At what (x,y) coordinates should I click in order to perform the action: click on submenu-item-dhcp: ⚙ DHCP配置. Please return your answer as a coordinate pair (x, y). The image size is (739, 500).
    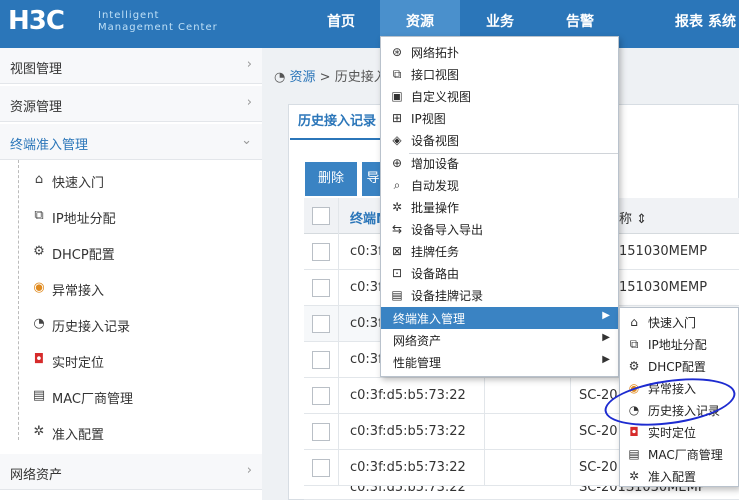
    Looking at the image, I should click on (679, 366).